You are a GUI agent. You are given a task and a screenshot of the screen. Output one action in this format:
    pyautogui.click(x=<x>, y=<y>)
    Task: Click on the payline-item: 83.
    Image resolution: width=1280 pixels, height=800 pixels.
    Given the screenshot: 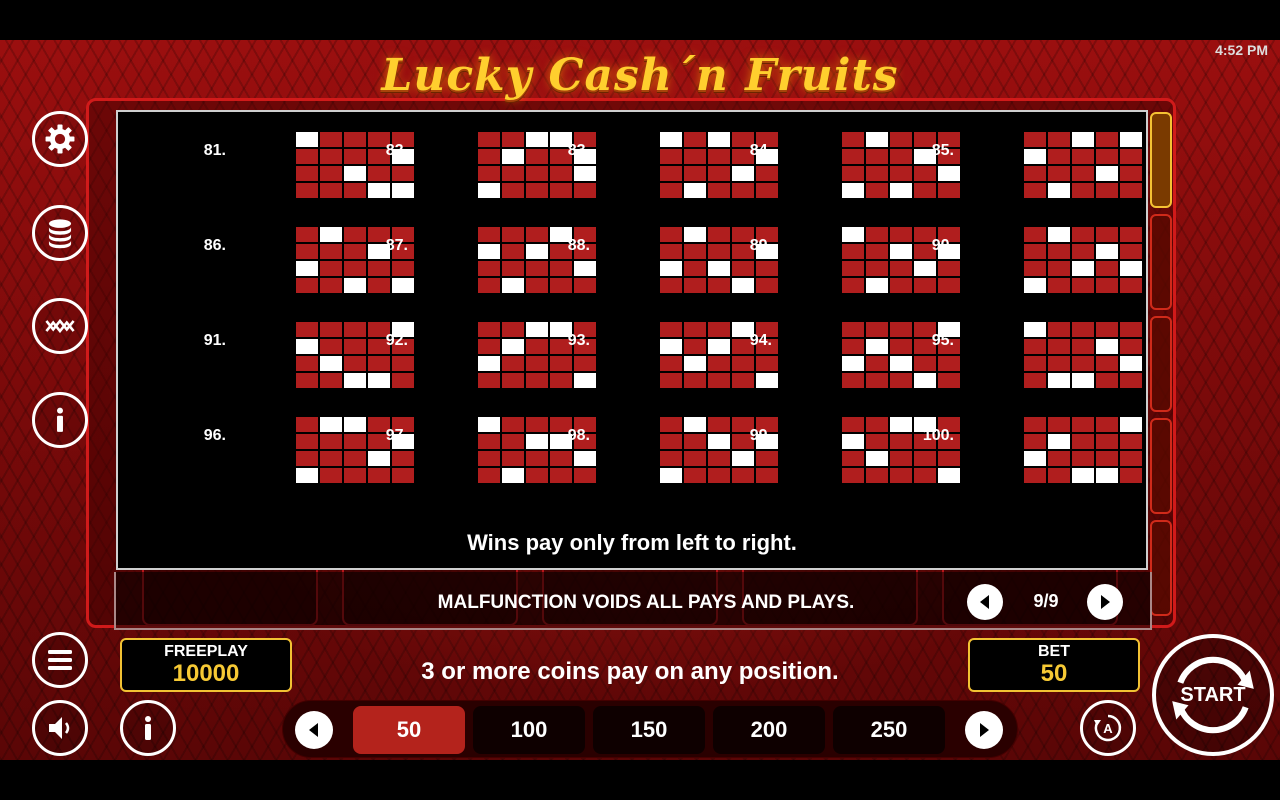 What is the action you would take?
    pyautogui.click(x=664, y=167)
    